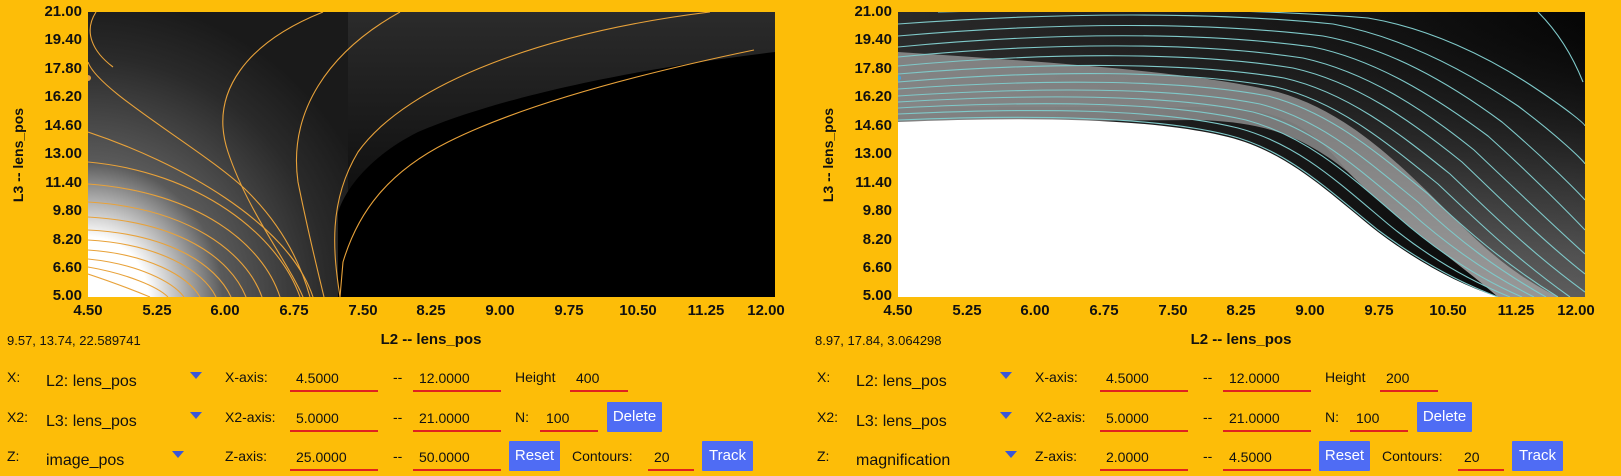 The image size is (1621, 476). I want to click on height-field: 200, so click(1409, 379).